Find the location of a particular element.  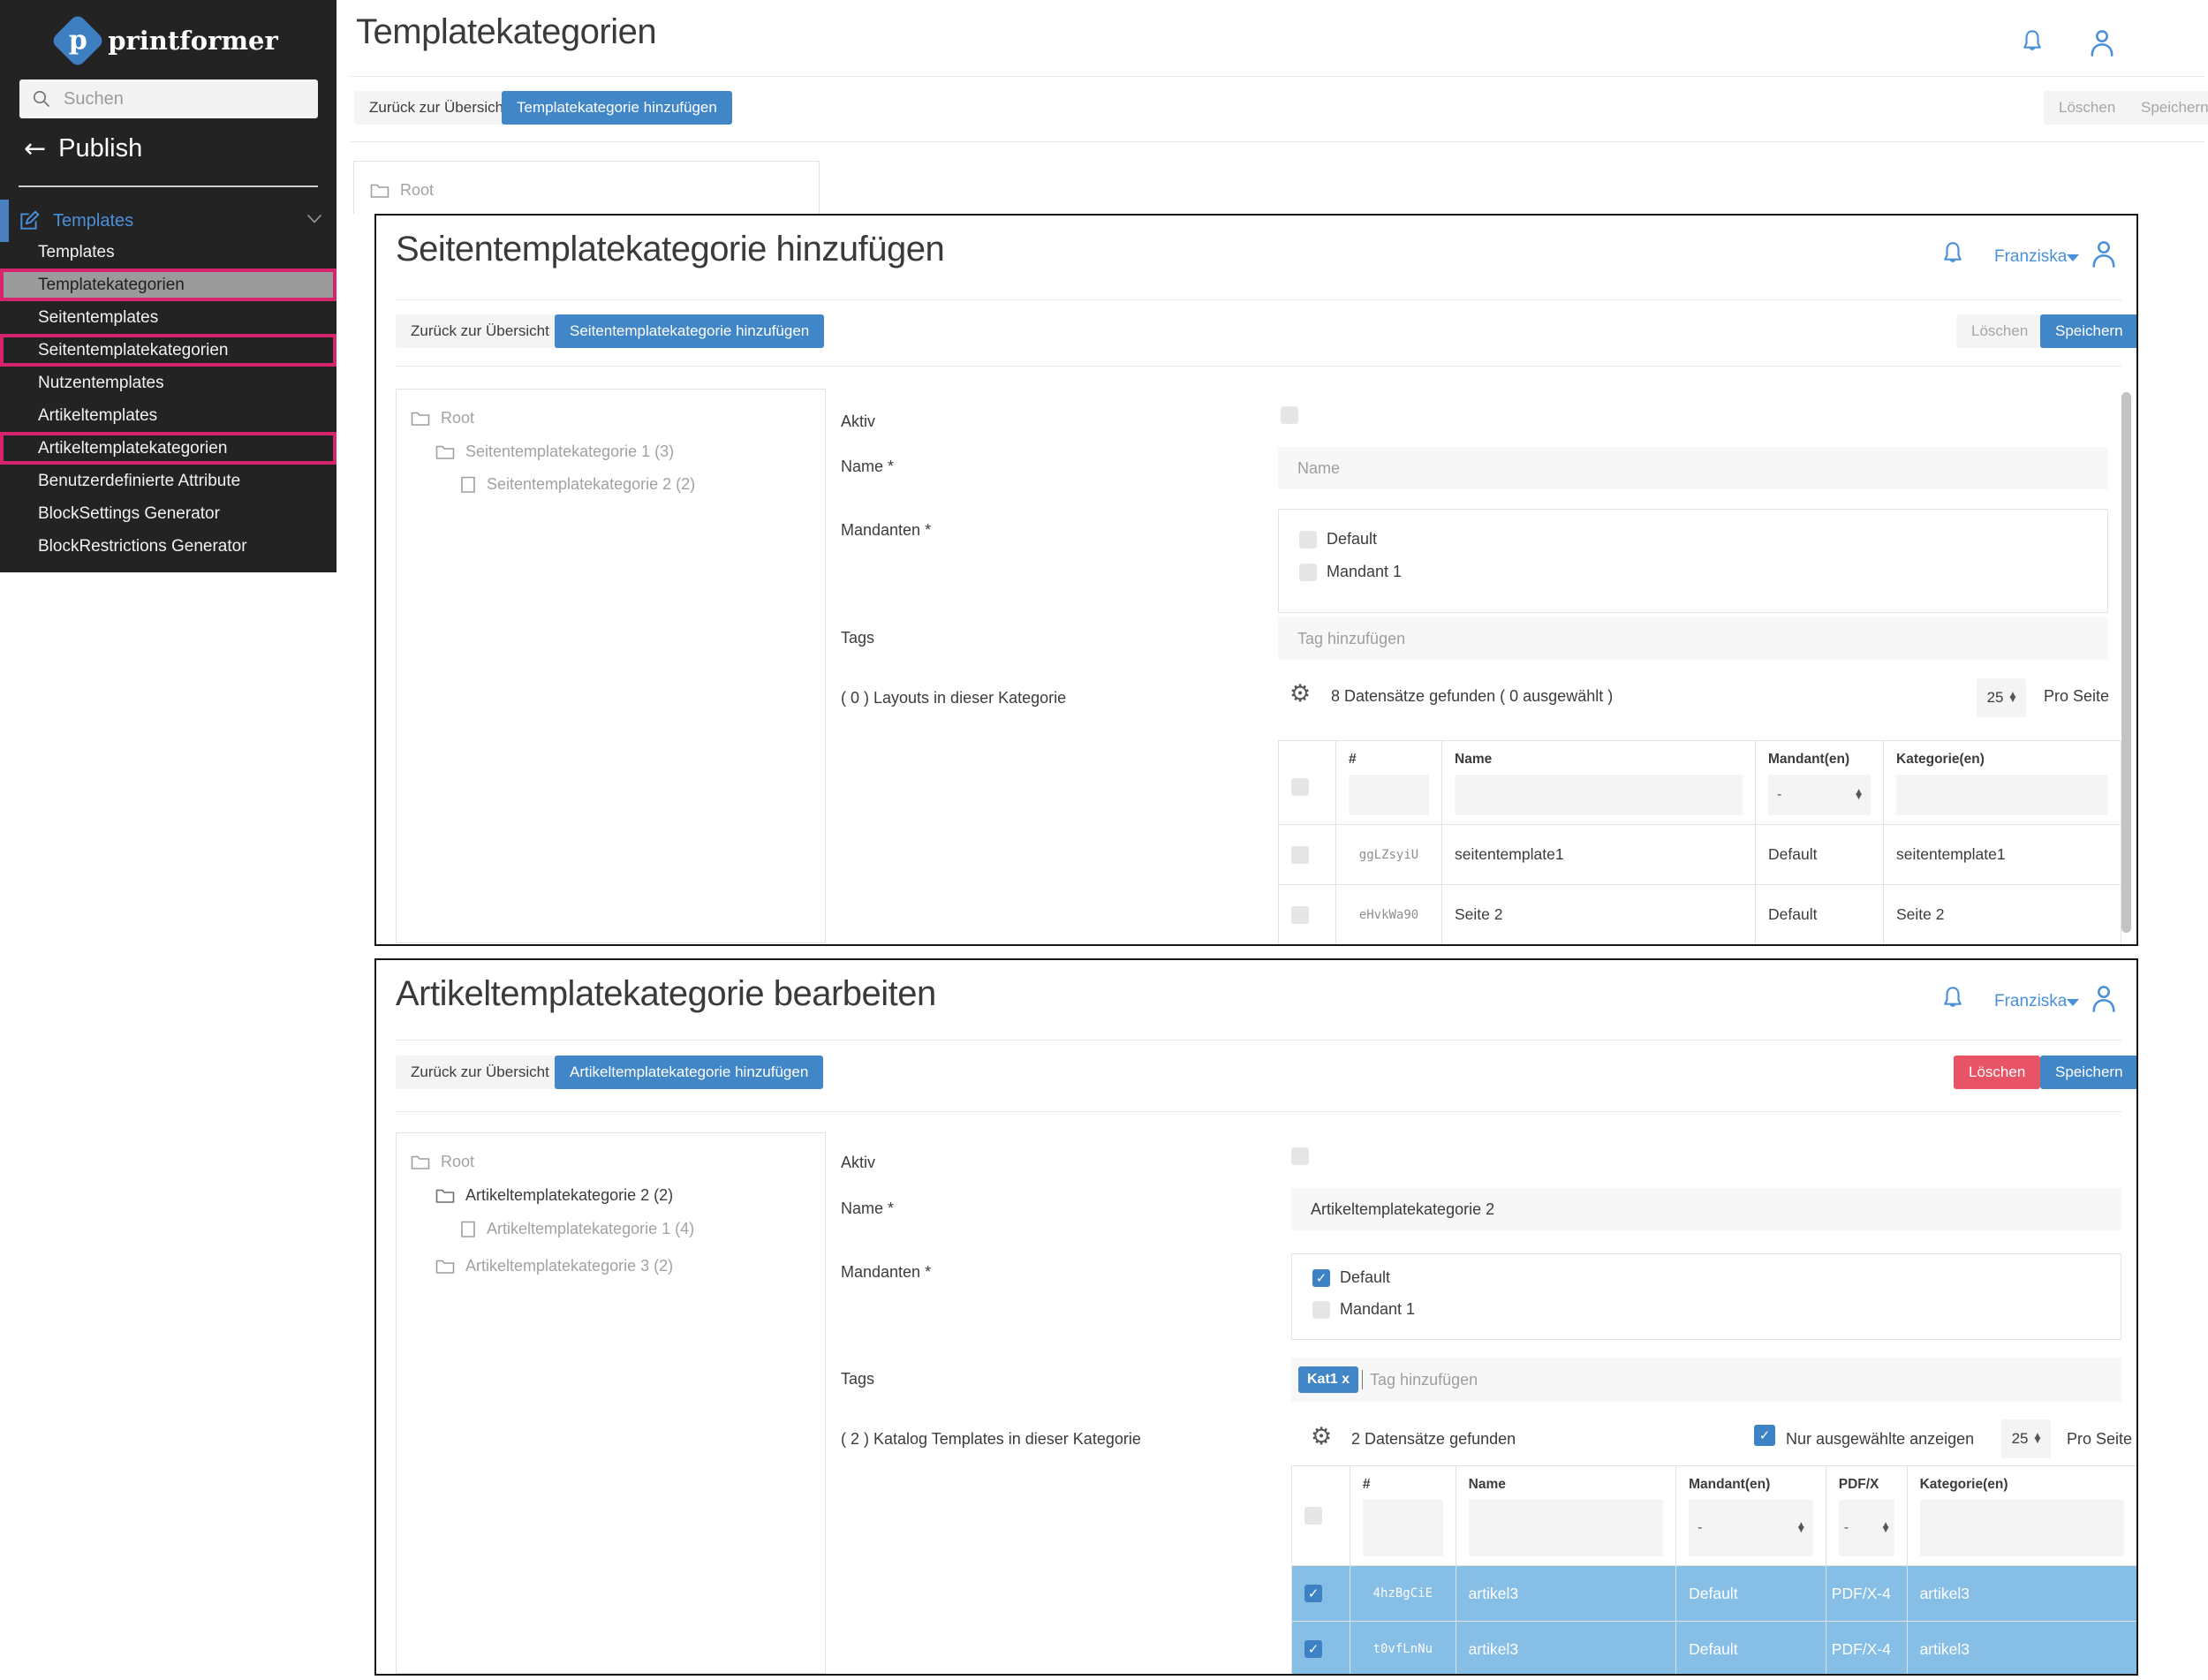

row-name-cell: seitentemplate1 is located at coordinates (1599, 854).